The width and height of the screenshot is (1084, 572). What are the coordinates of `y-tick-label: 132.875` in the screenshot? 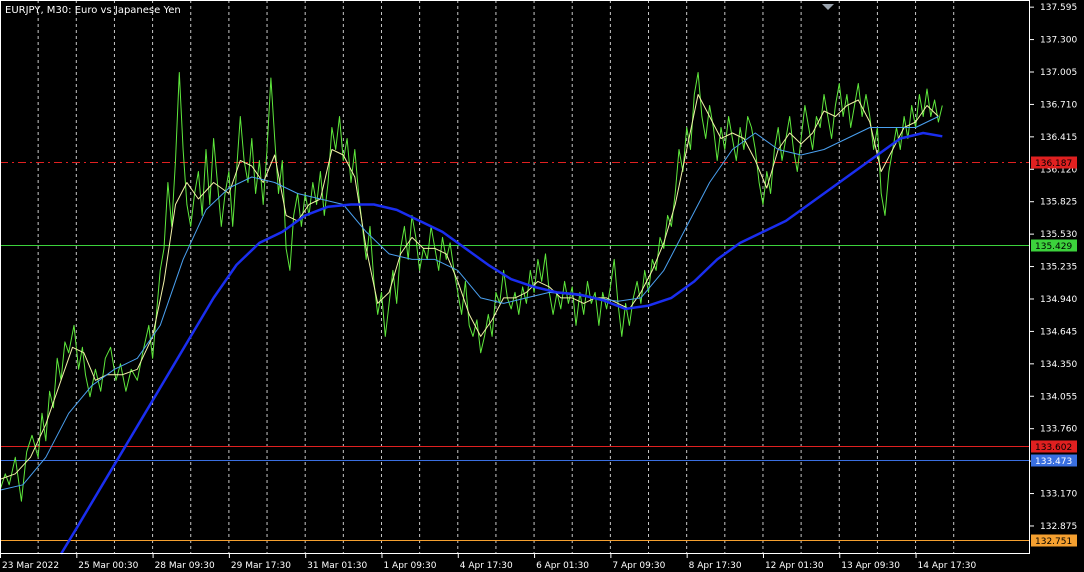 It's located at (1058, 527).